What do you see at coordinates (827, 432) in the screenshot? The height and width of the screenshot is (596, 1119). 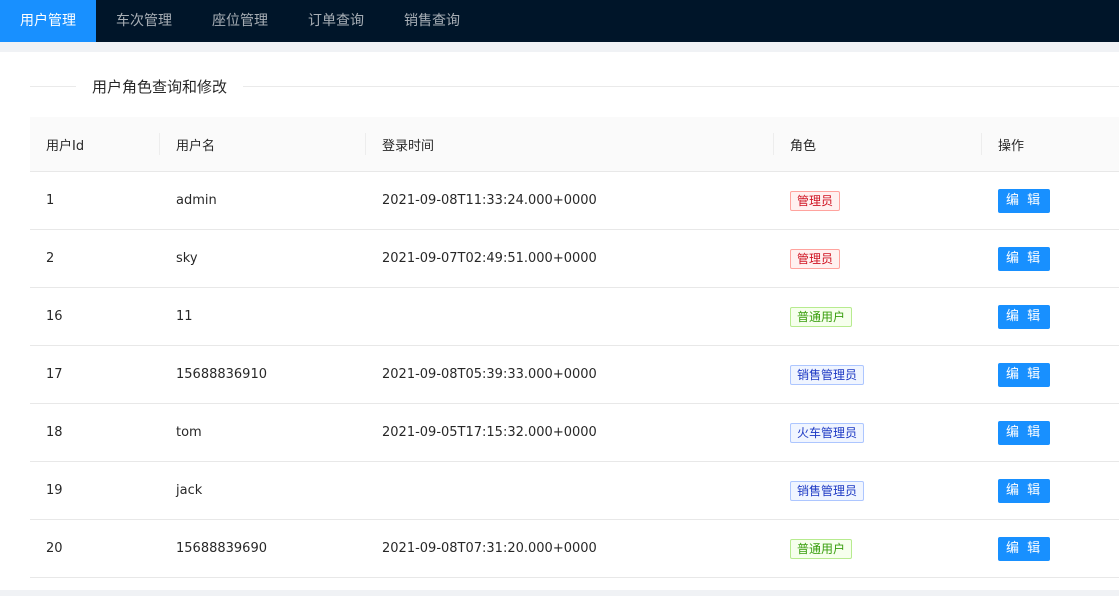 I see `role-tag: 火车管理员` at bounding box center [827, 432].